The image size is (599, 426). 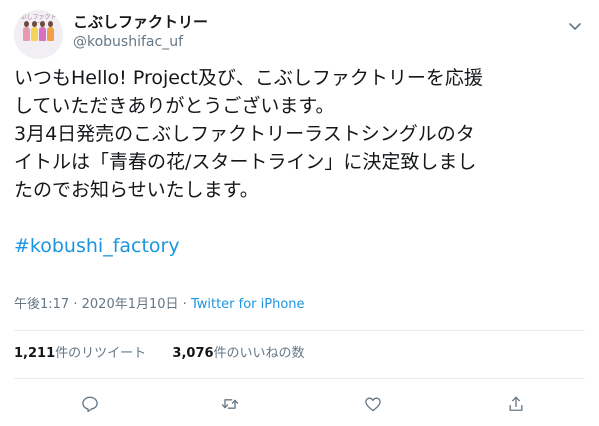 I want to click on likes-label: 件のいいねの数, so click(x=259, y=353).